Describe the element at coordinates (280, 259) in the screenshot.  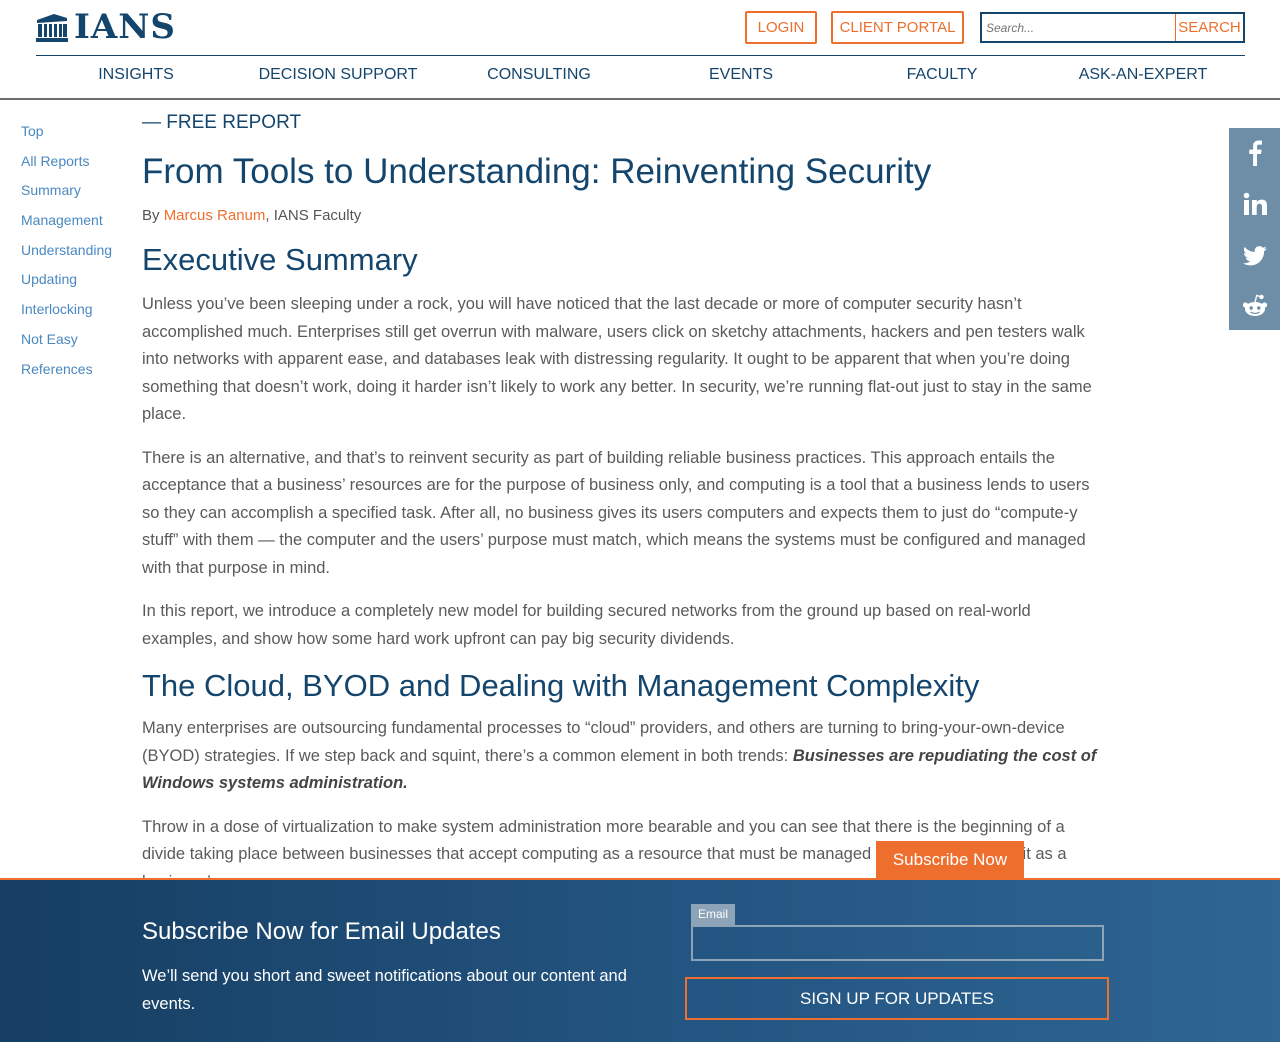
I see `section-heading-executive-summary: Executive Summary` at that location.